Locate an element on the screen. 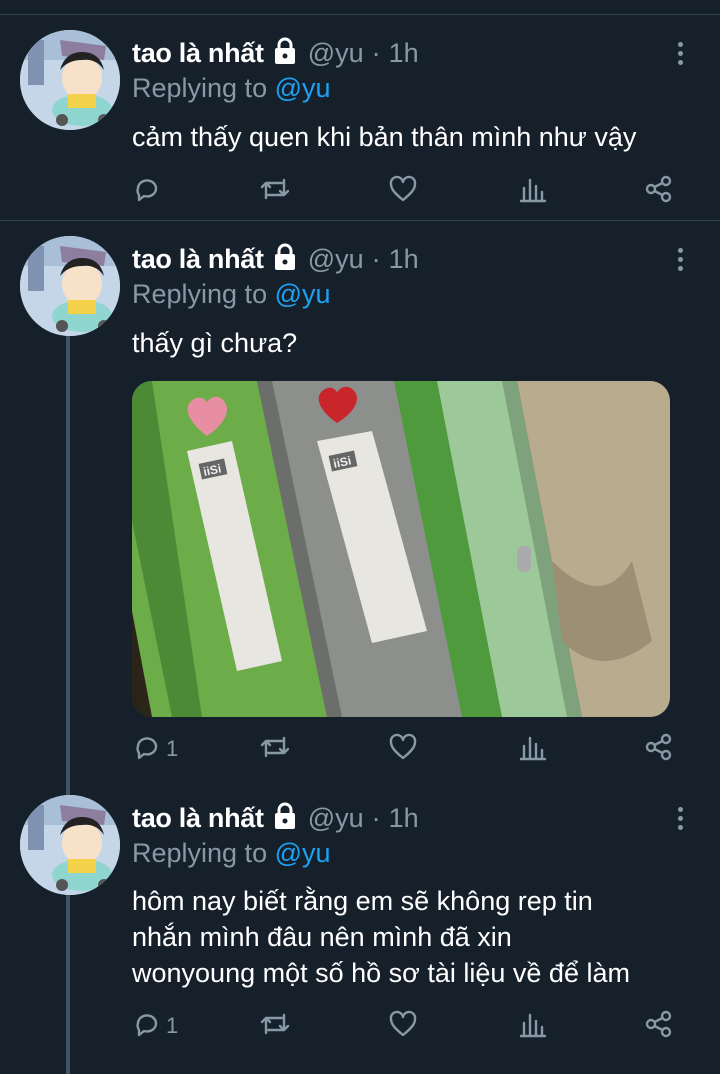 This screenshot has width=720, height=1074. tweet-actions is located at coordinates (412, 191).